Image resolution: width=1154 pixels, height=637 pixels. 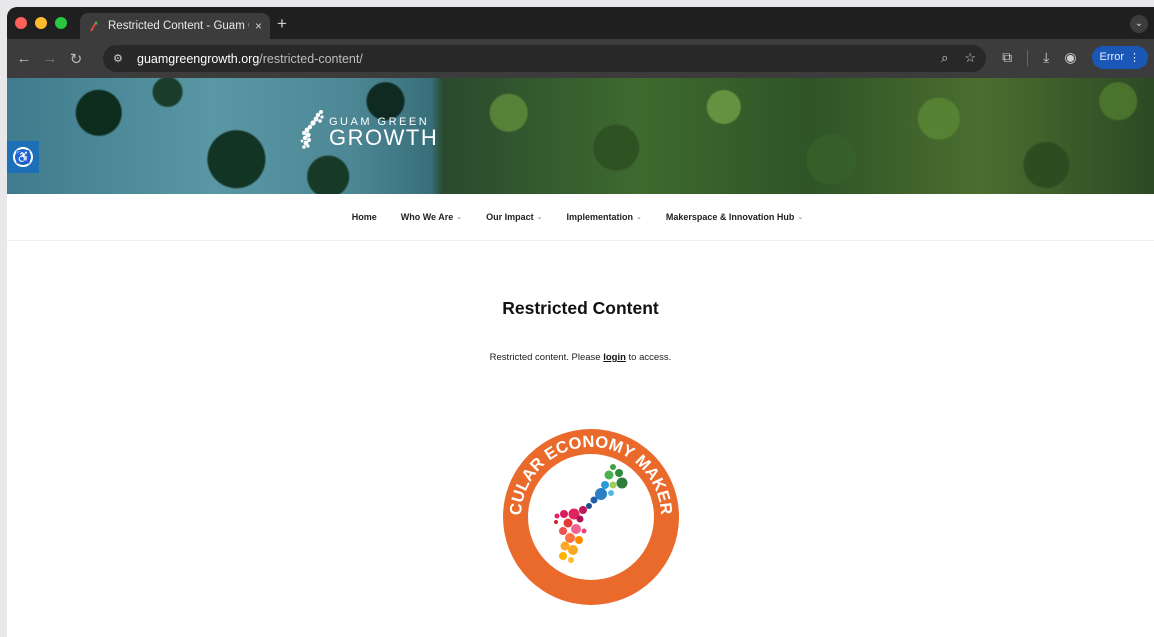 I want to click on toolbar-actions: ⧉ ⤓ ◉ Error ⋮, so click(x=1075, y=57).